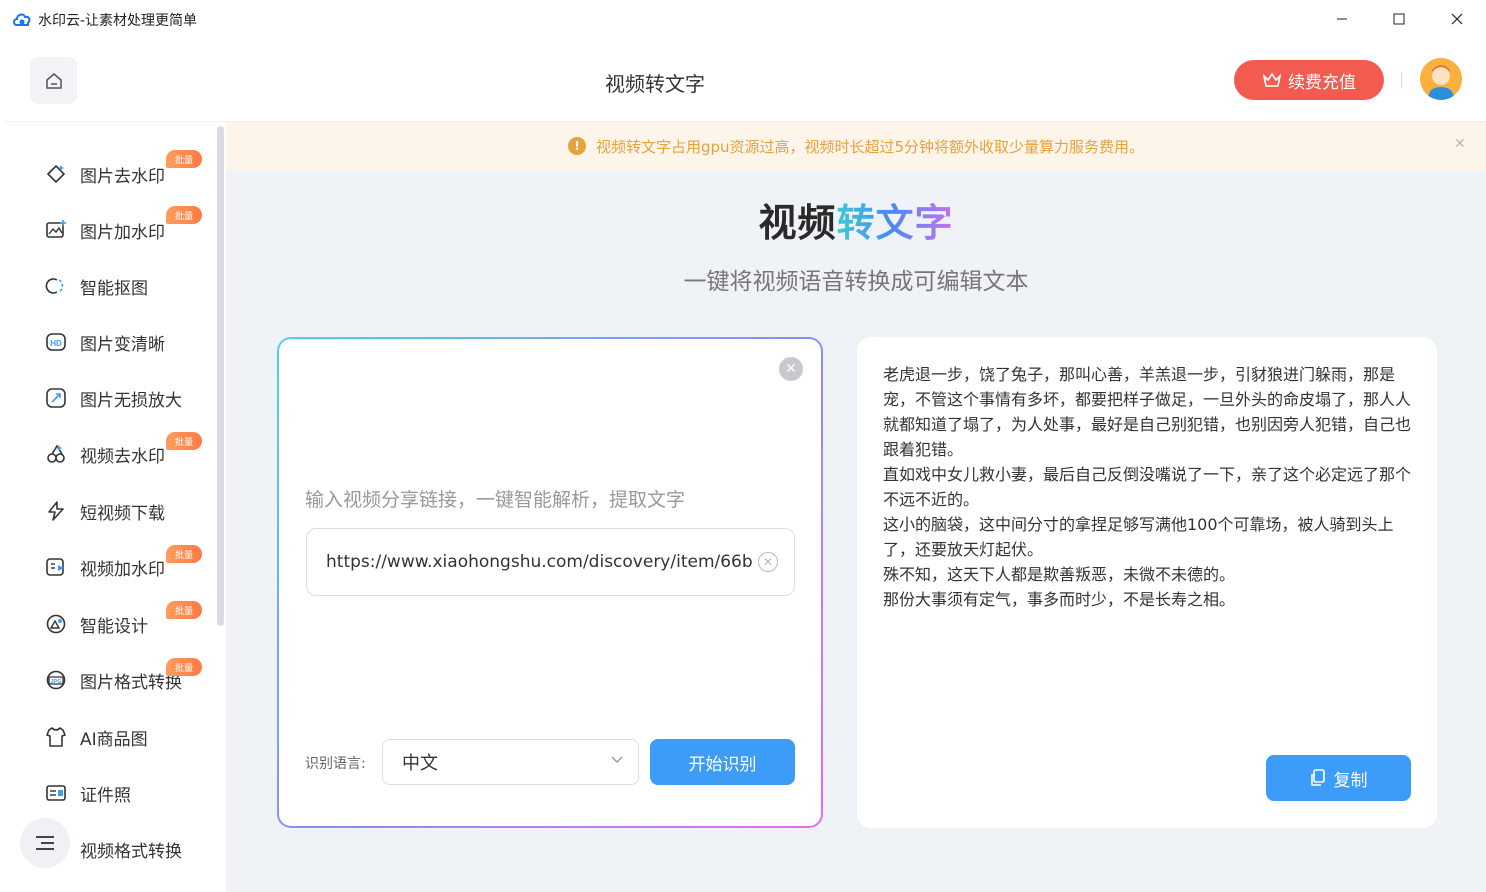  I want to click on tiktok-icon, so click(56, 511).